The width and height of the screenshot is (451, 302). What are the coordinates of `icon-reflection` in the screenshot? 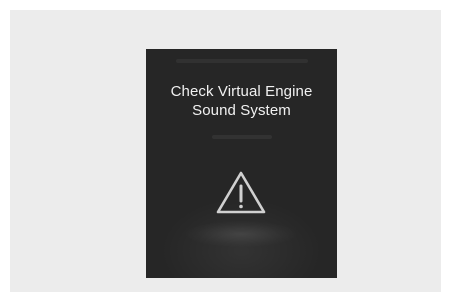 It's located at (241, 234).